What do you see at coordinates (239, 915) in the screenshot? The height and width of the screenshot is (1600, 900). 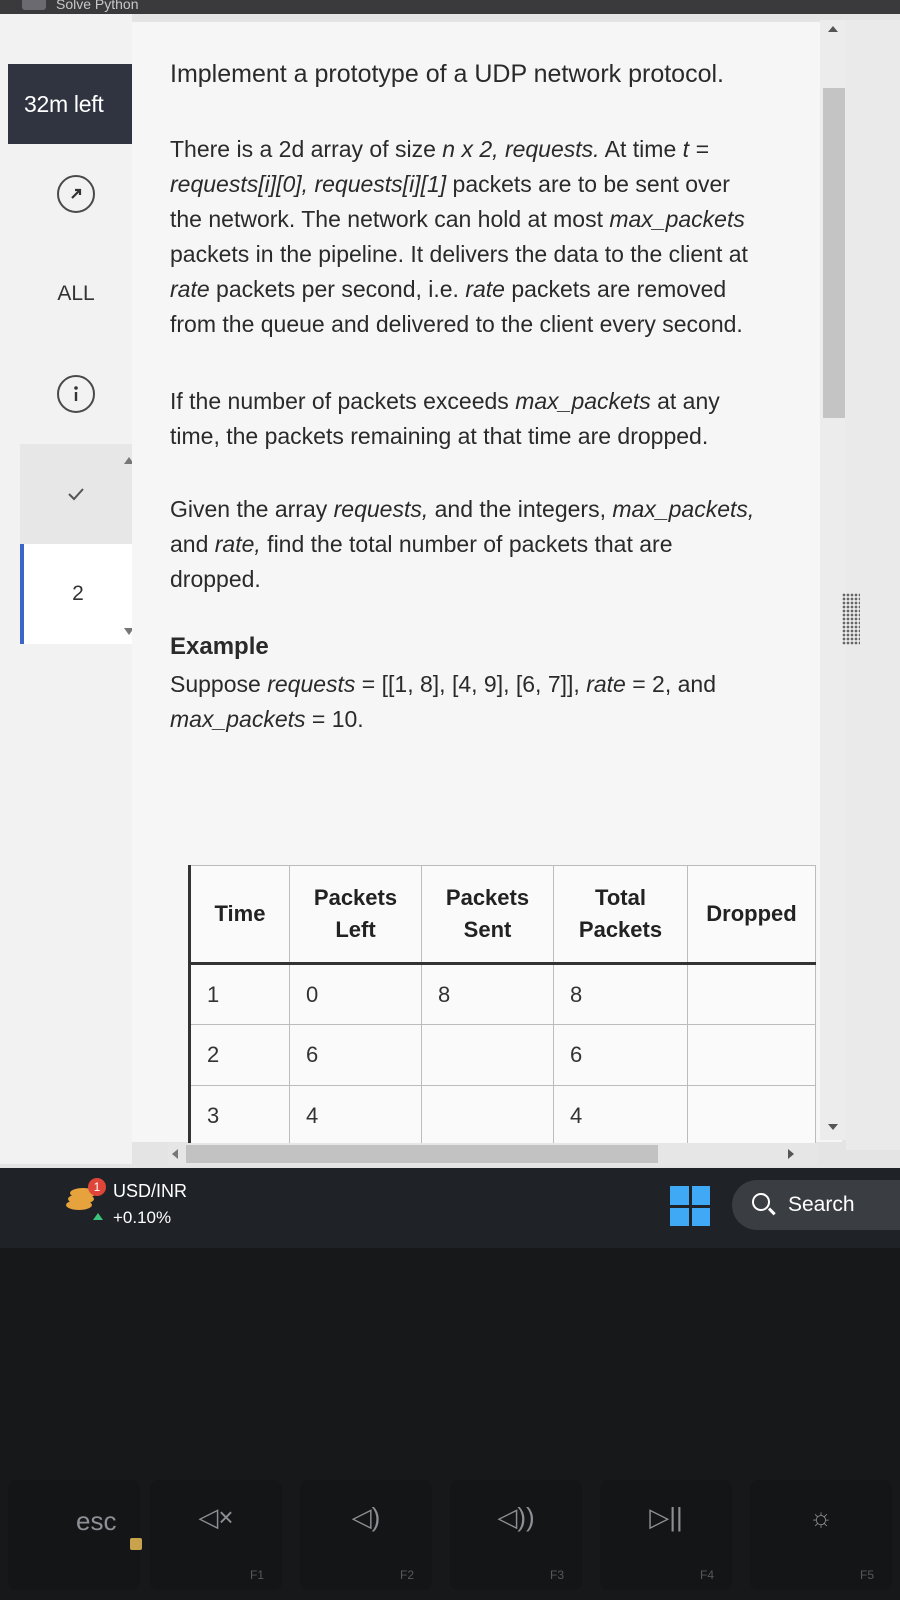 I see `table-header: Time` at bounding box center [239, 915].